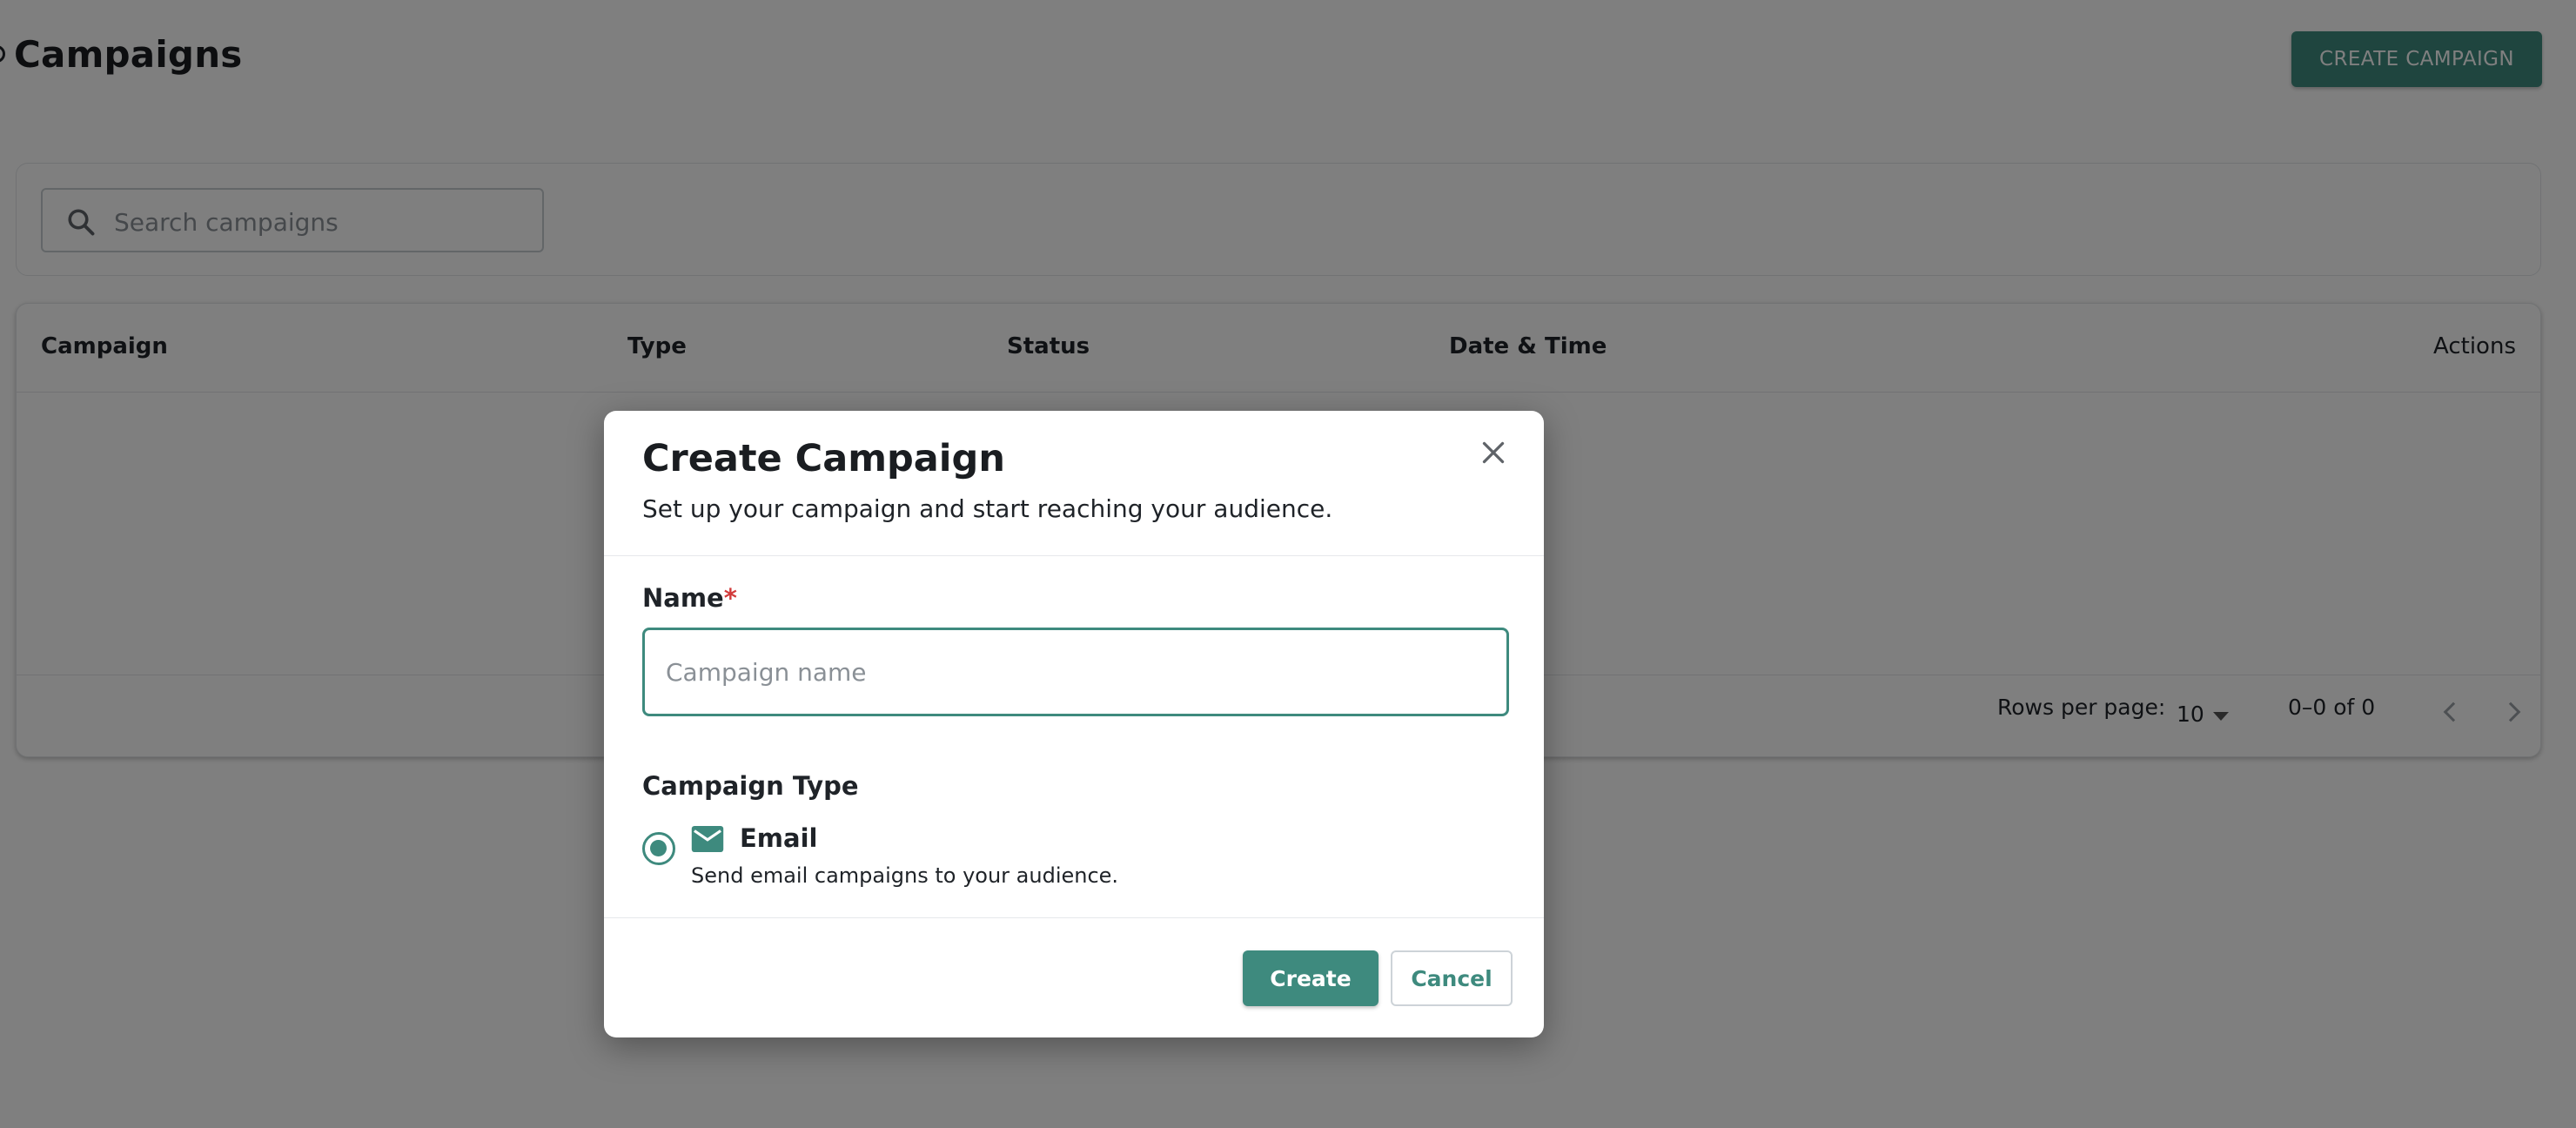 The image size is (2576, 1128). What do you see at coordinates (683, 598) in the screenshot?
I see `name-label-text: Name` at bounding box center [683, 598].